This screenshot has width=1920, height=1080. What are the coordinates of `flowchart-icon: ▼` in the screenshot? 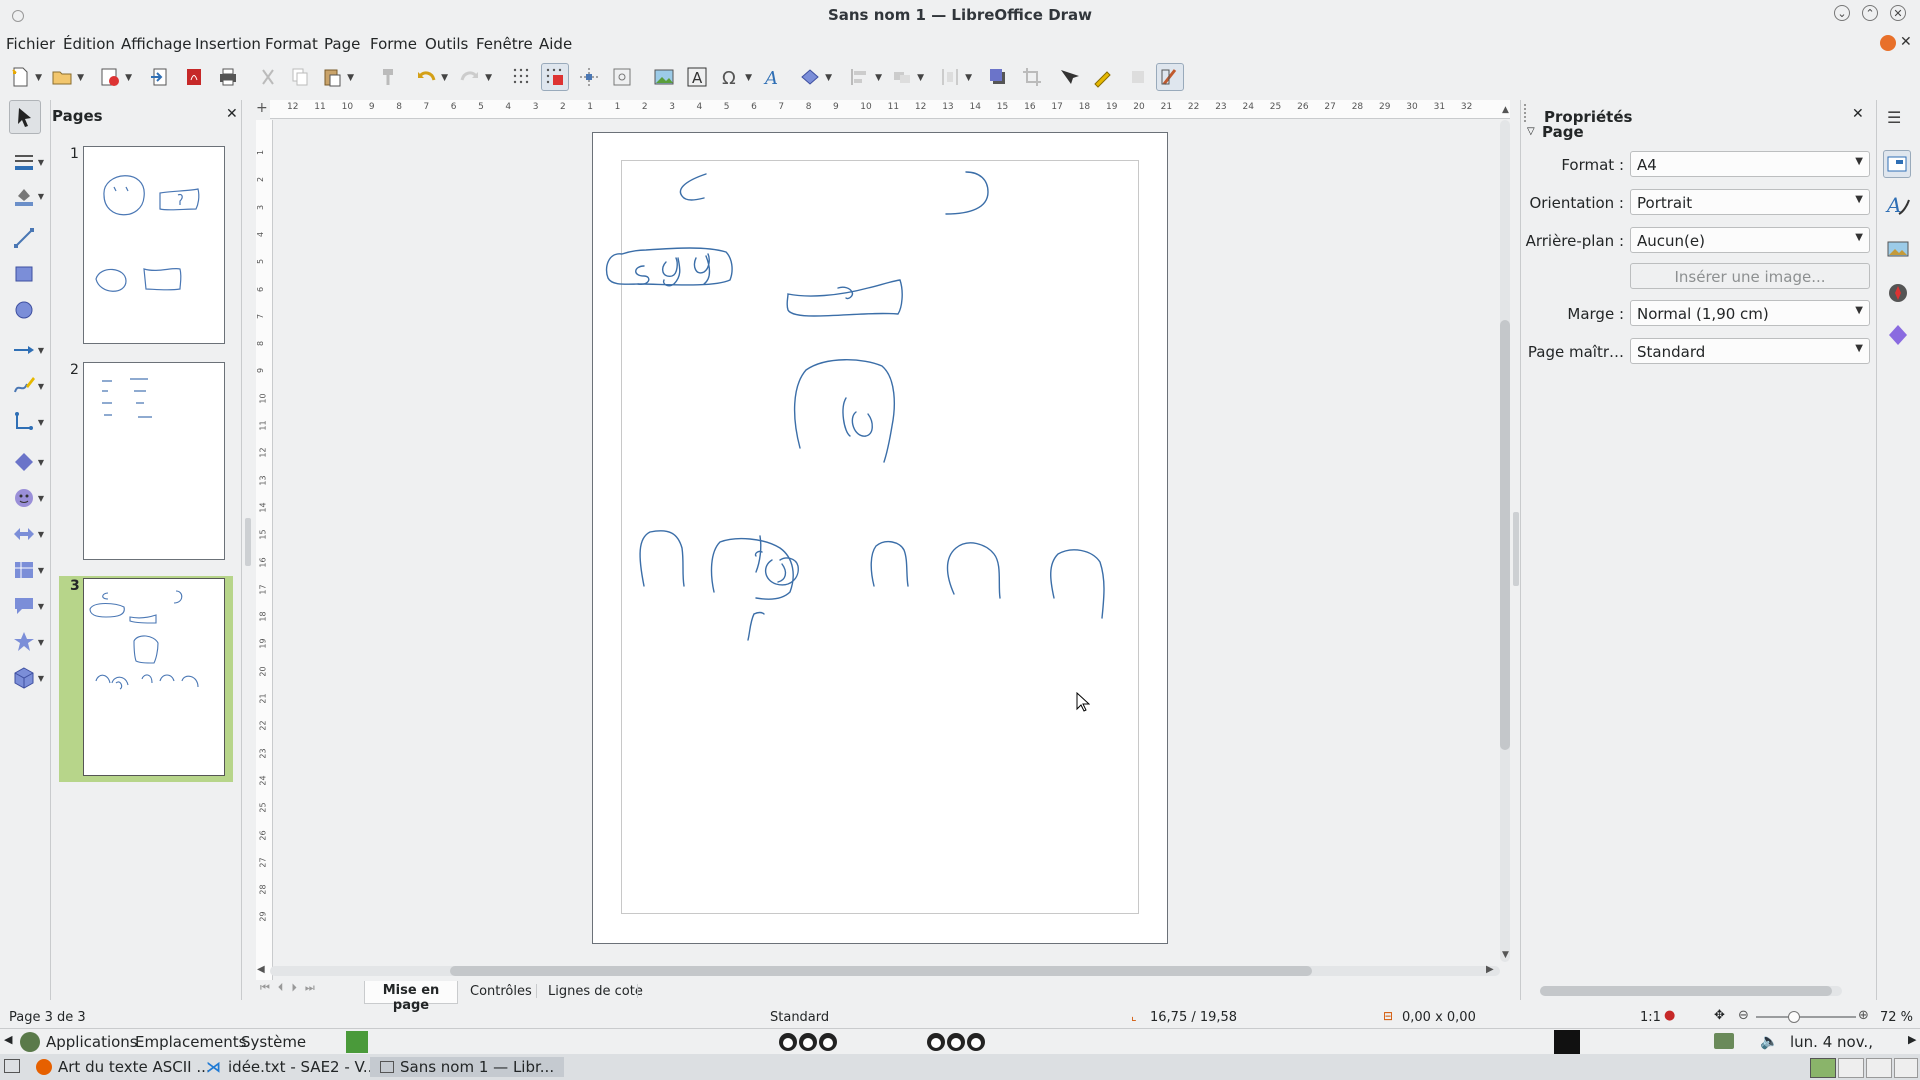 It's located at (25, 570).